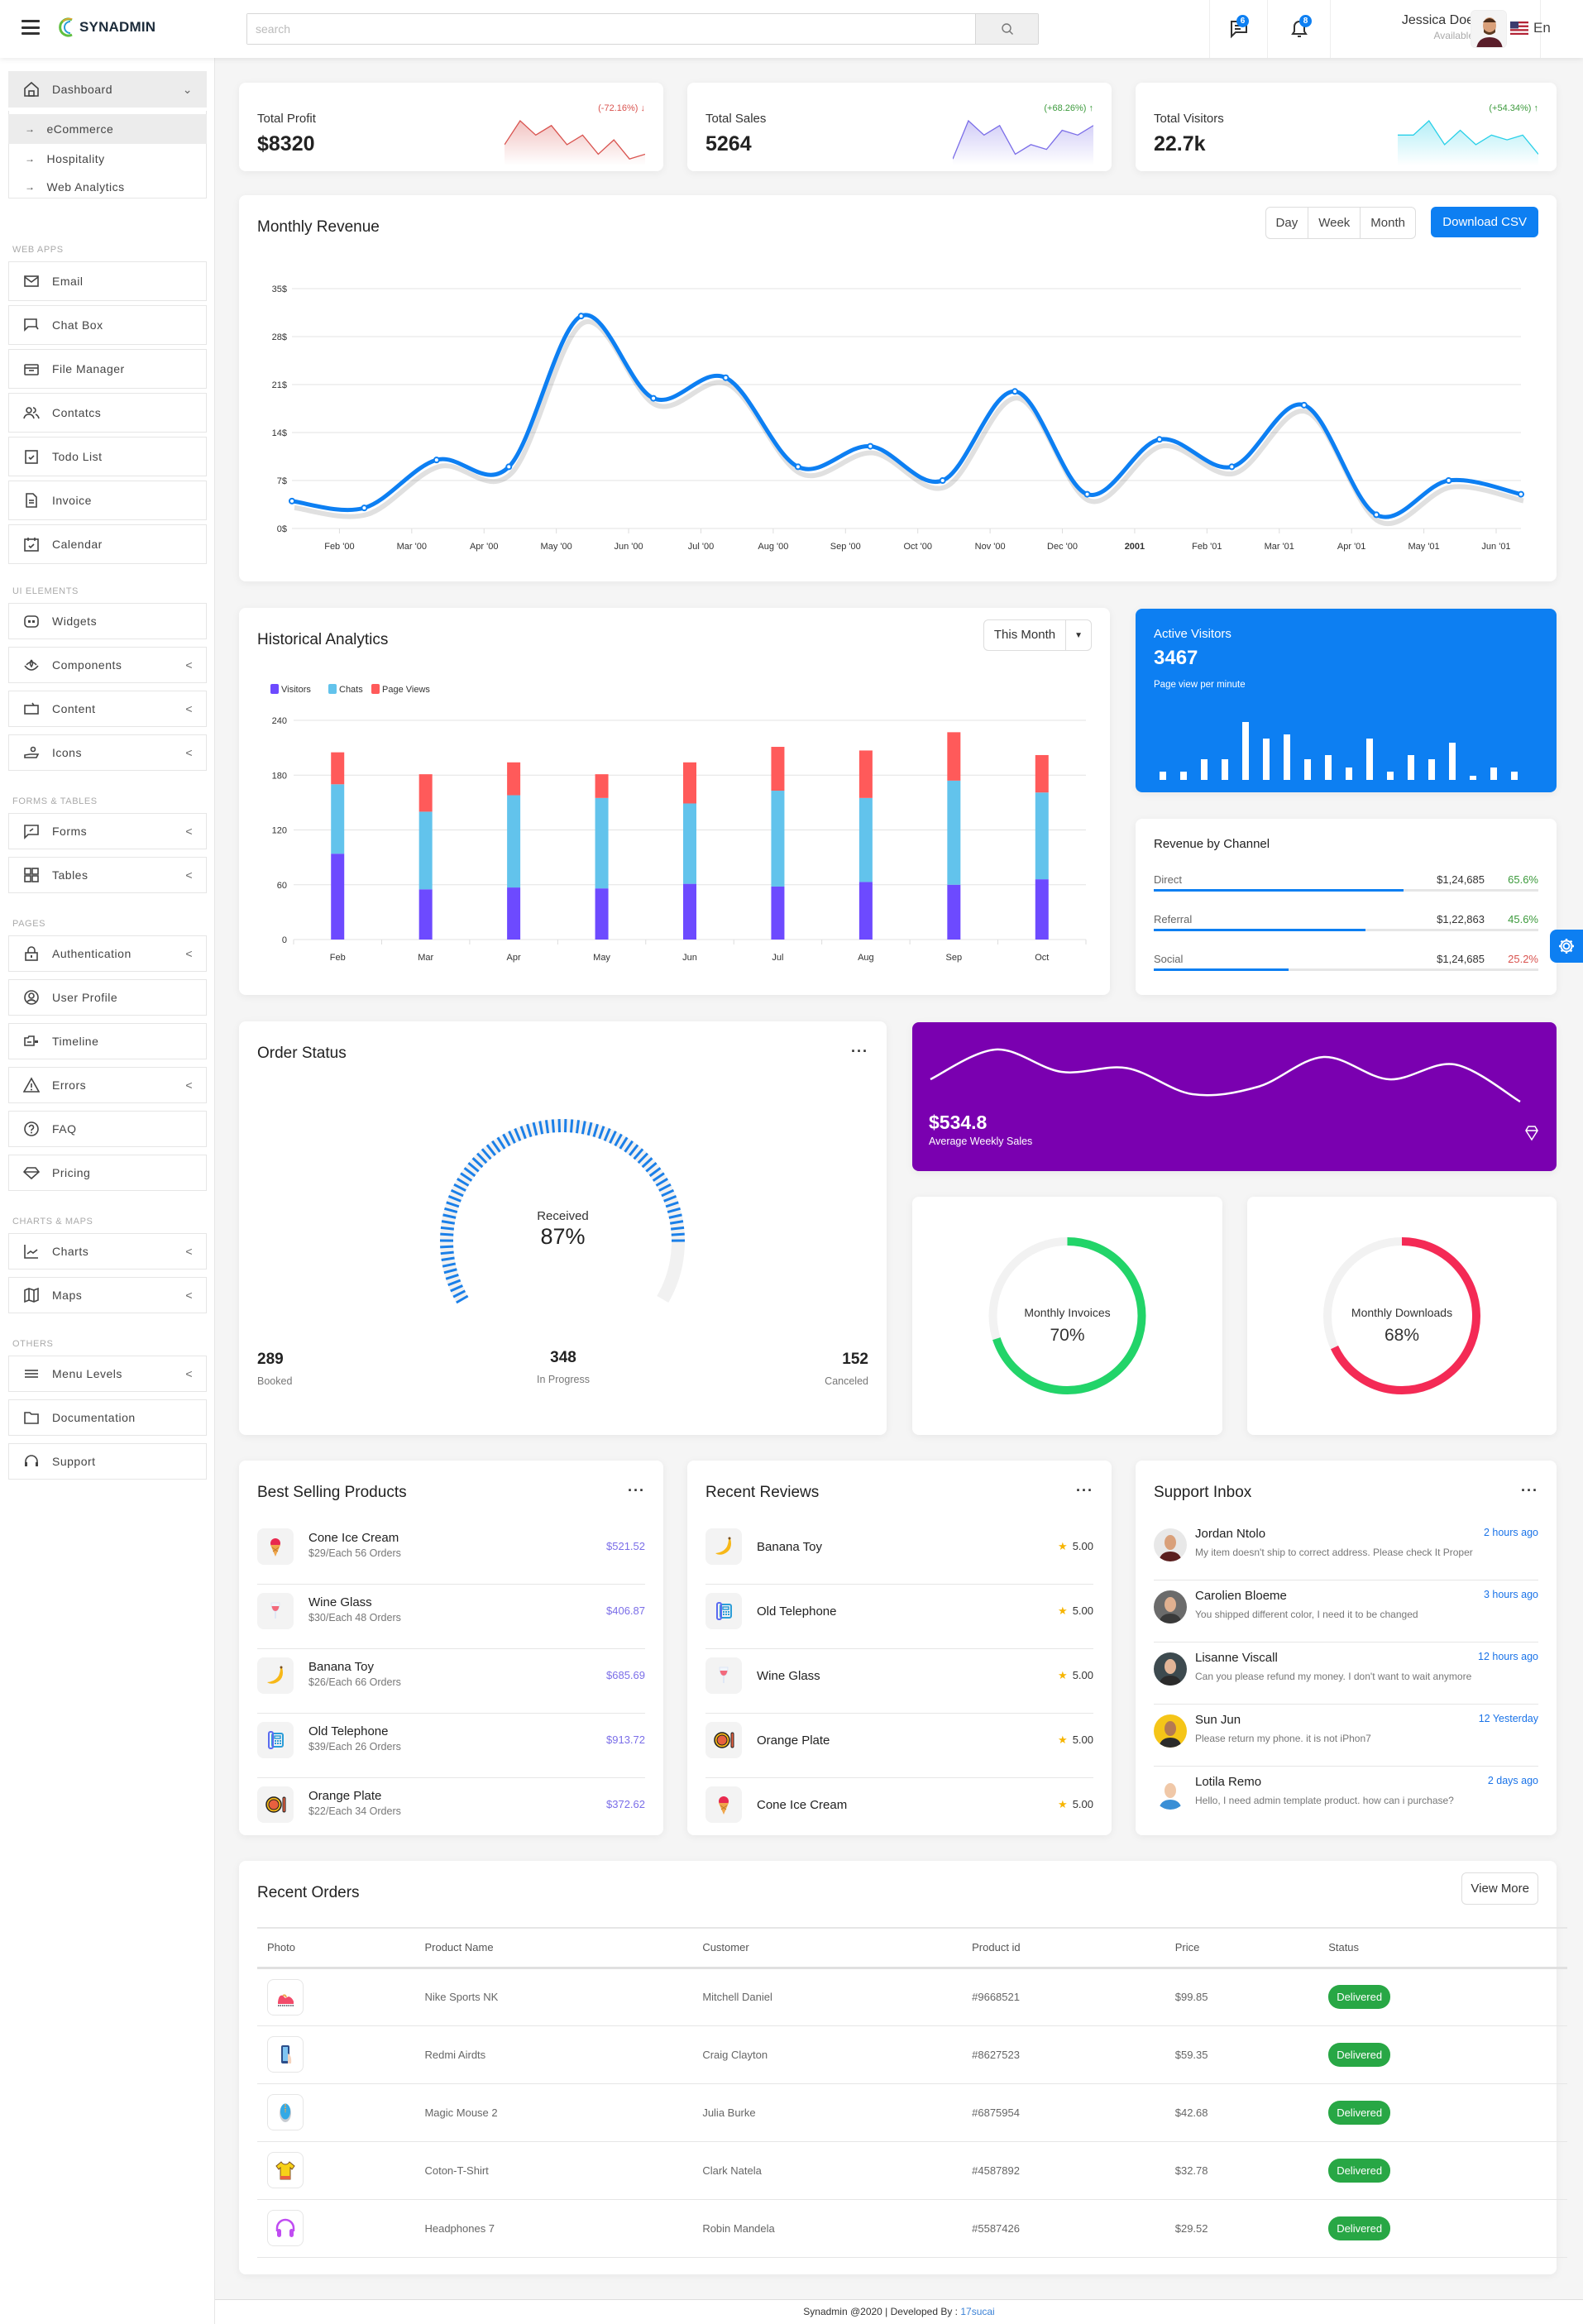 The image size is (1583, 2324). Describe the element at coordinates (107, 325) in the screenshot. I see `sidebar-item-chat-box: Chat Box` at that location.